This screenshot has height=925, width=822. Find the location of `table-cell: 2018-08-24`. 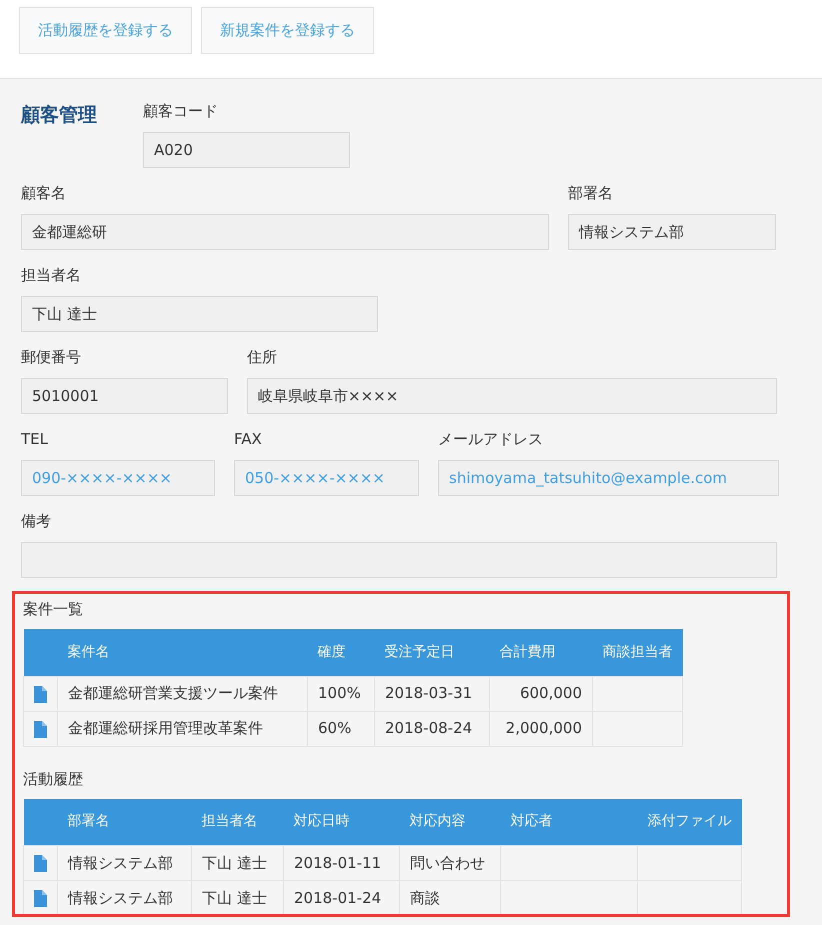

table-cell: 2018-08-24 is located at coordinates (432, 728).